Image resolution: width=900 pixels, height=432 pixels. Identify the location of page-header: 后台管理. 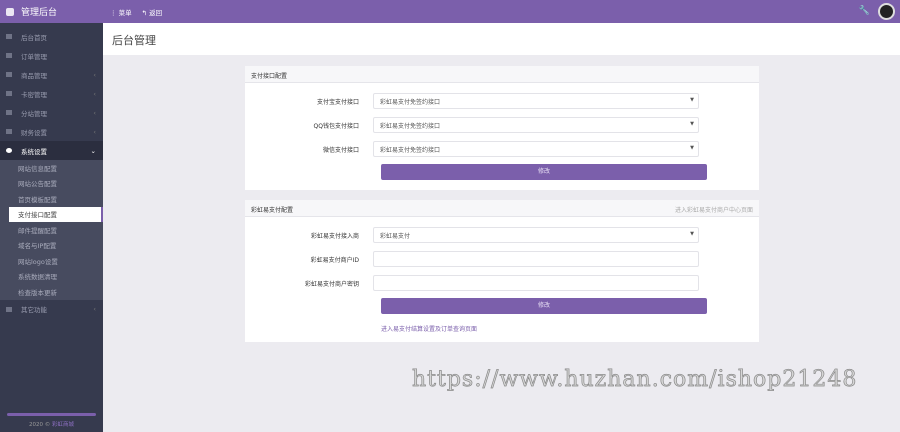
(501, 39).